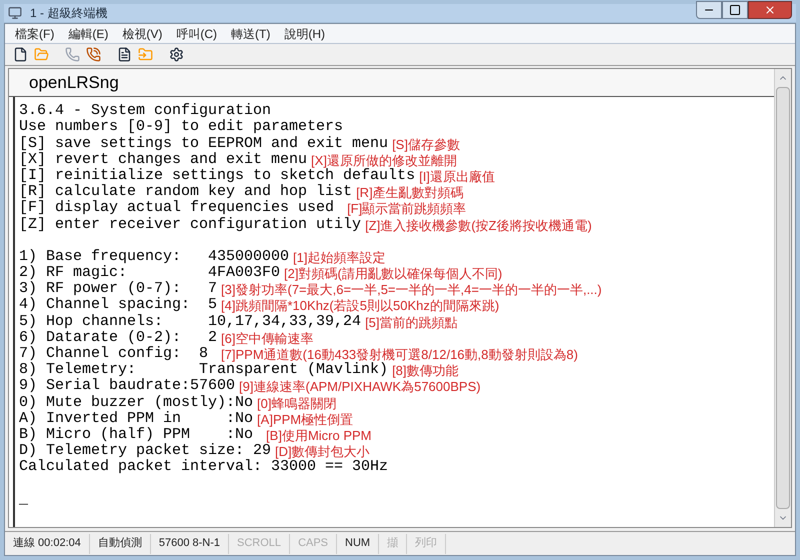 Image resolution: width=800 pixels, height=560 pixels. I want to click on annotation: [2]對頻碼(請用亂數以確保每個人不同), so click(393, 274).